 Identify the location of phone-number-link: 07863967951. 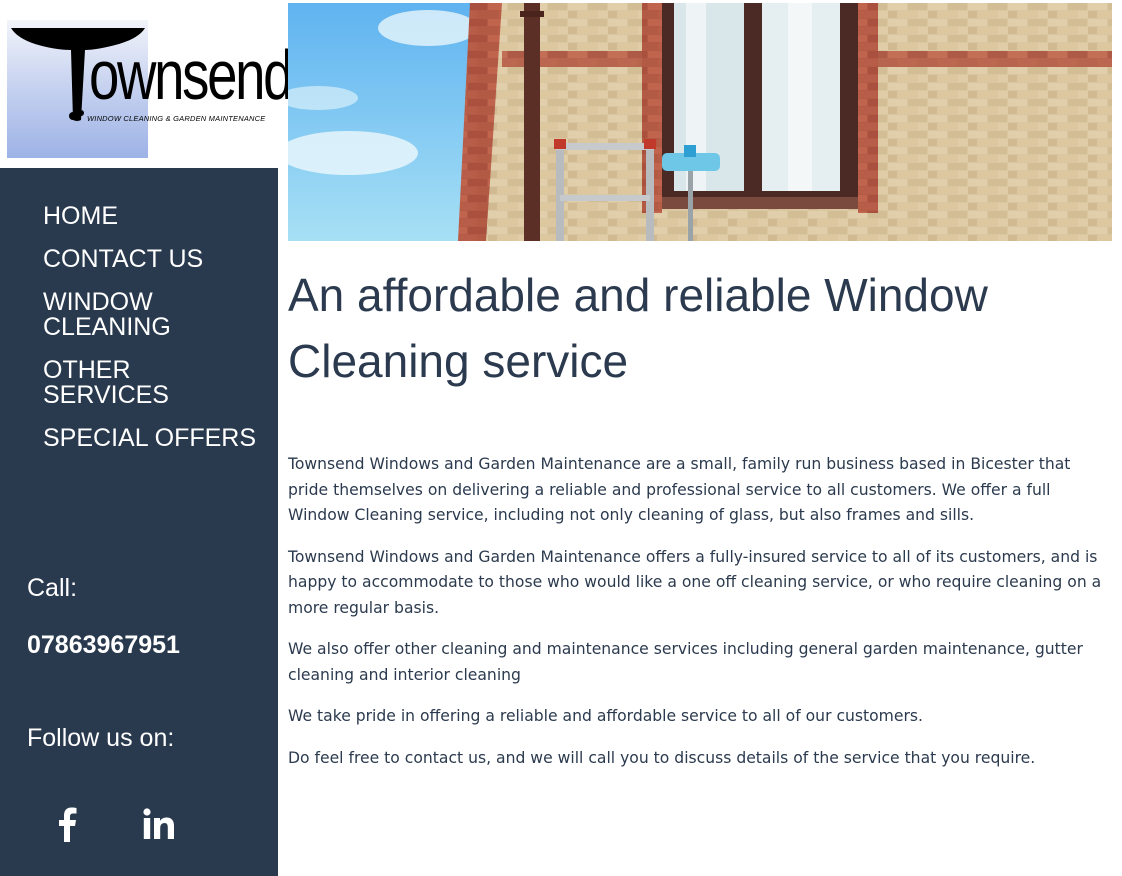
(103, 645).